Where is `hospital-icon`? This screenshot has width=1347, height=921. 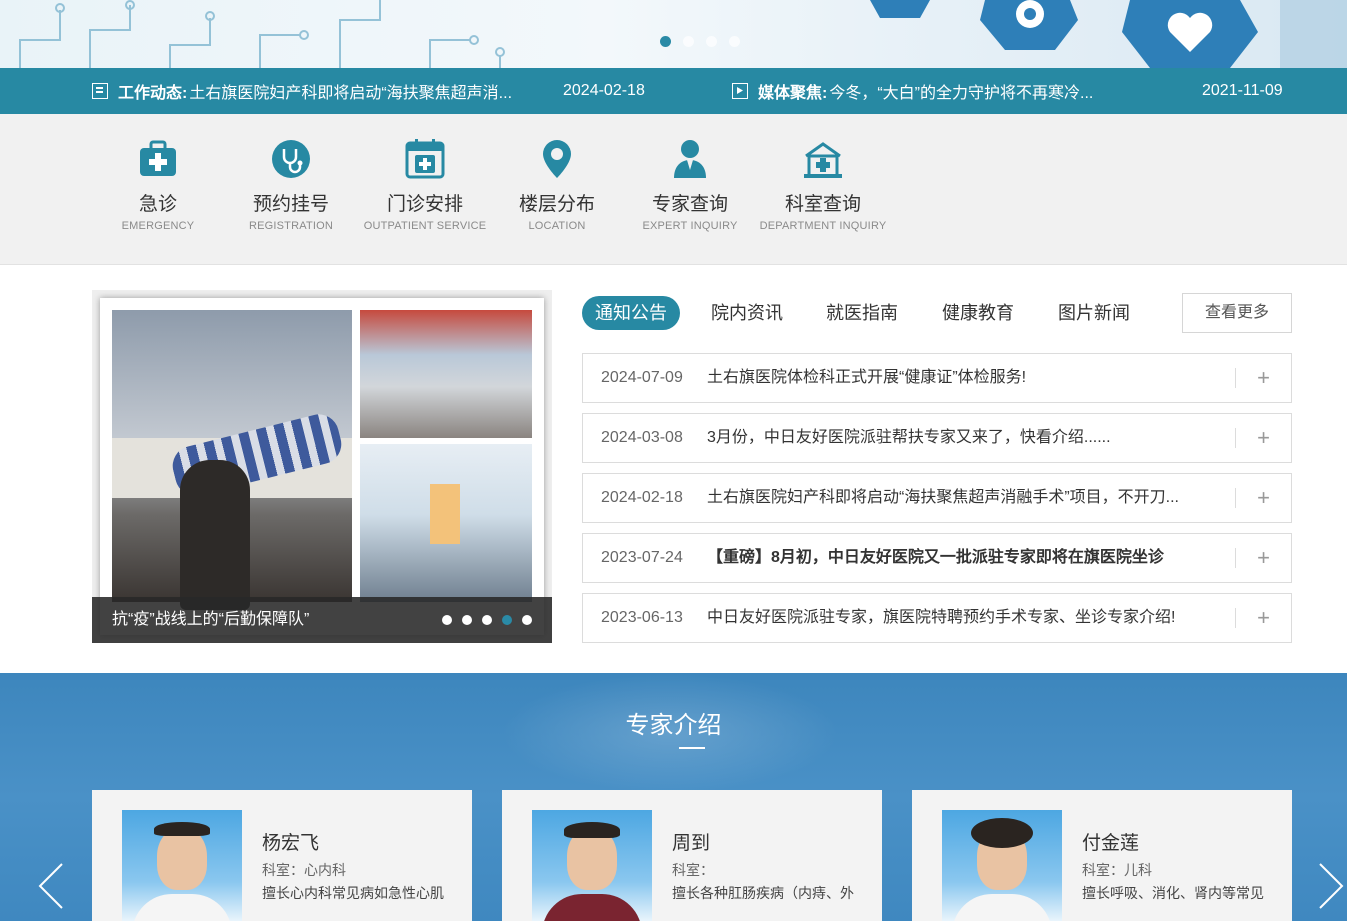 hospital-icon is located at coordinates (823, 160).